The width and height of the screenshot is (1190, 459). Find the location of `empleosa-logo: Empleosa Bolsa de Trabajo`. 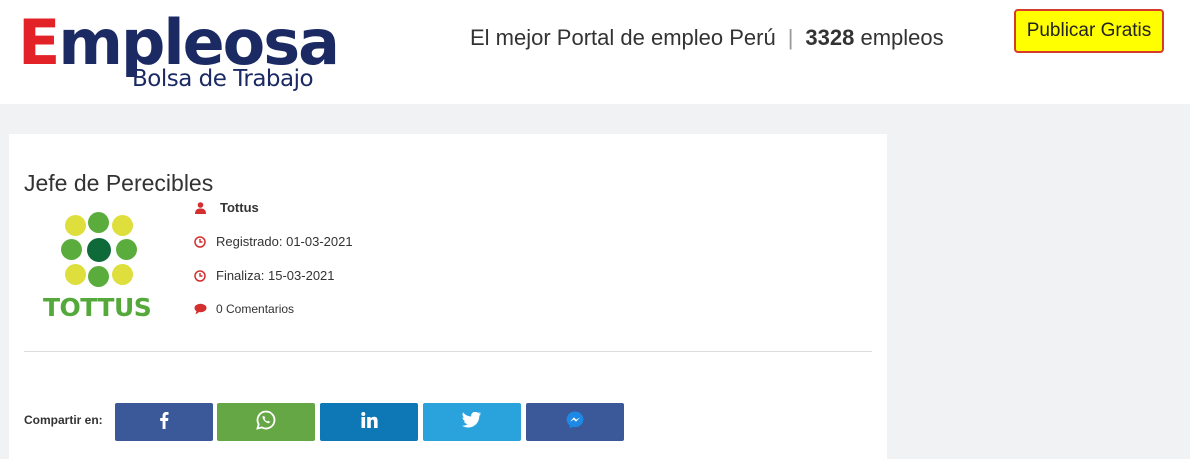

empleosa-logo: Empleosa Bolsa de Trabajo is located at coordinates (179, 52).